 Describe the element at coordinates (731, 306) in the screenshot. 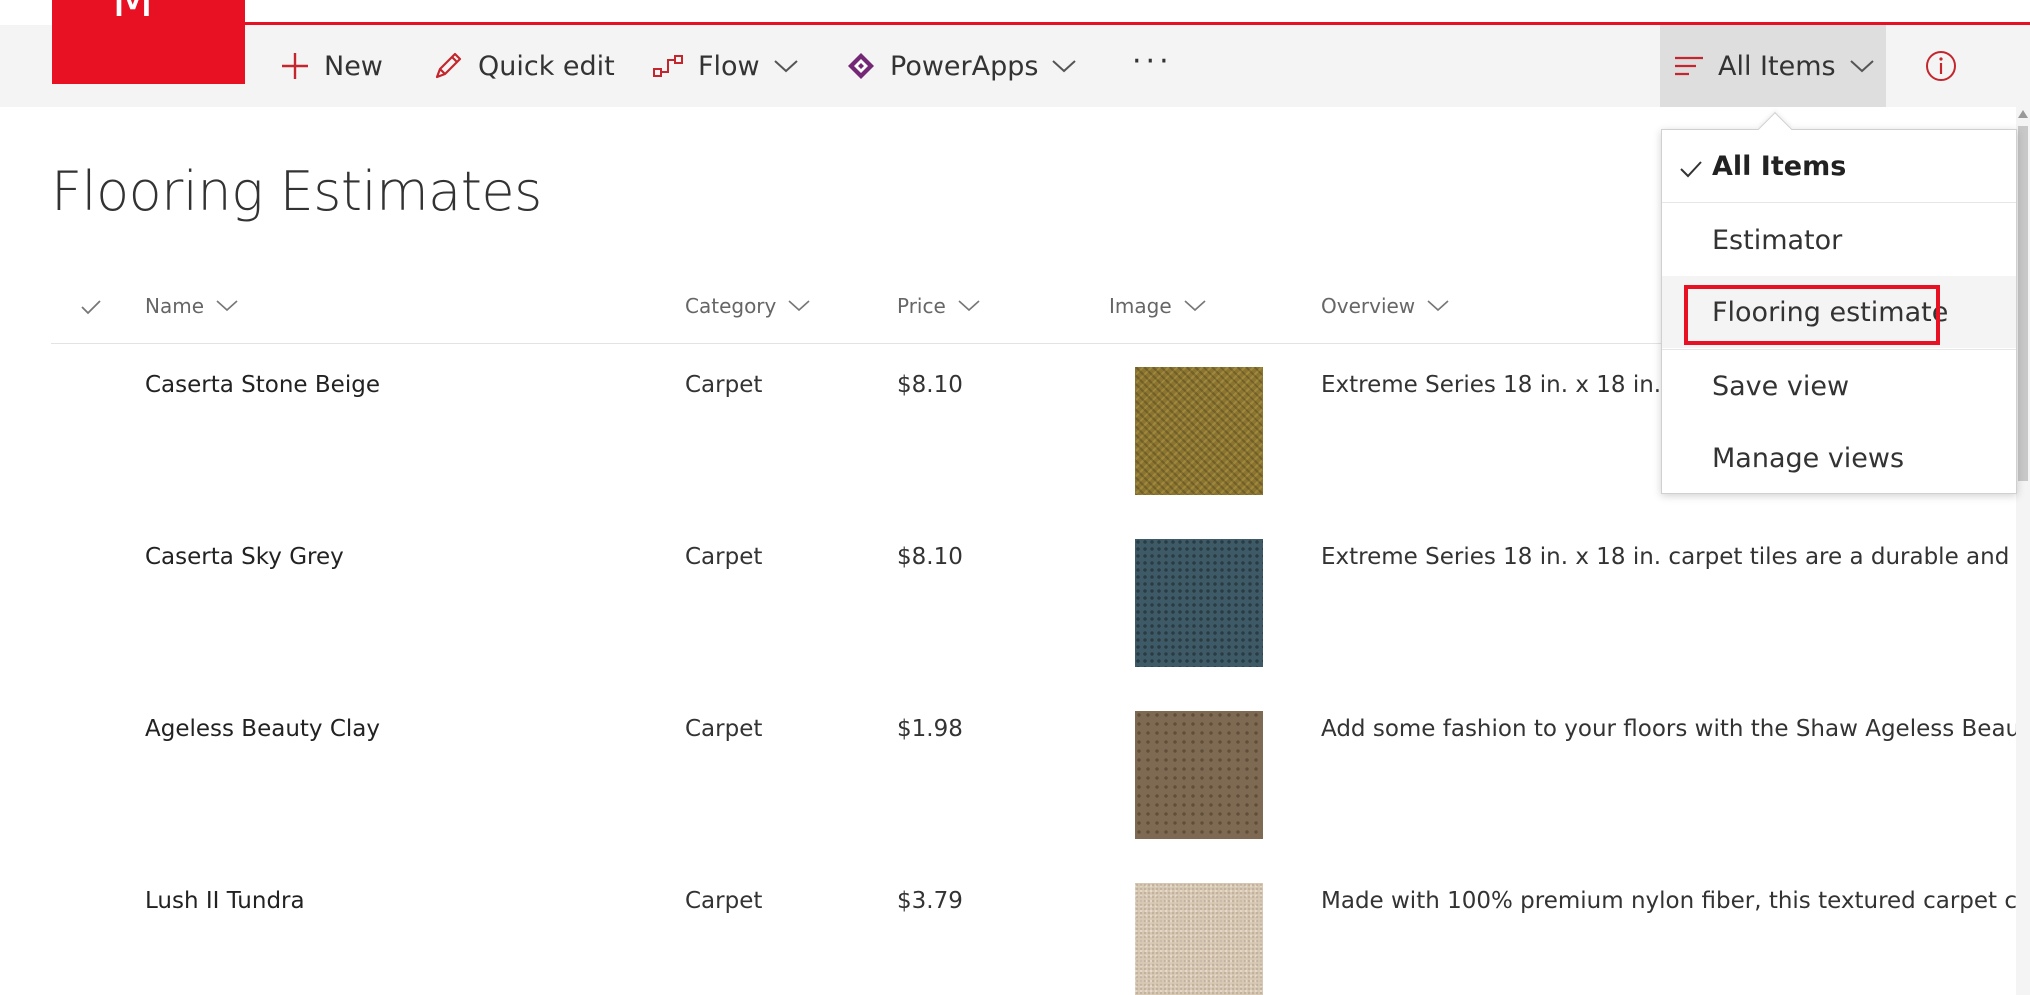

I see `column-header-label: Category` at that location.